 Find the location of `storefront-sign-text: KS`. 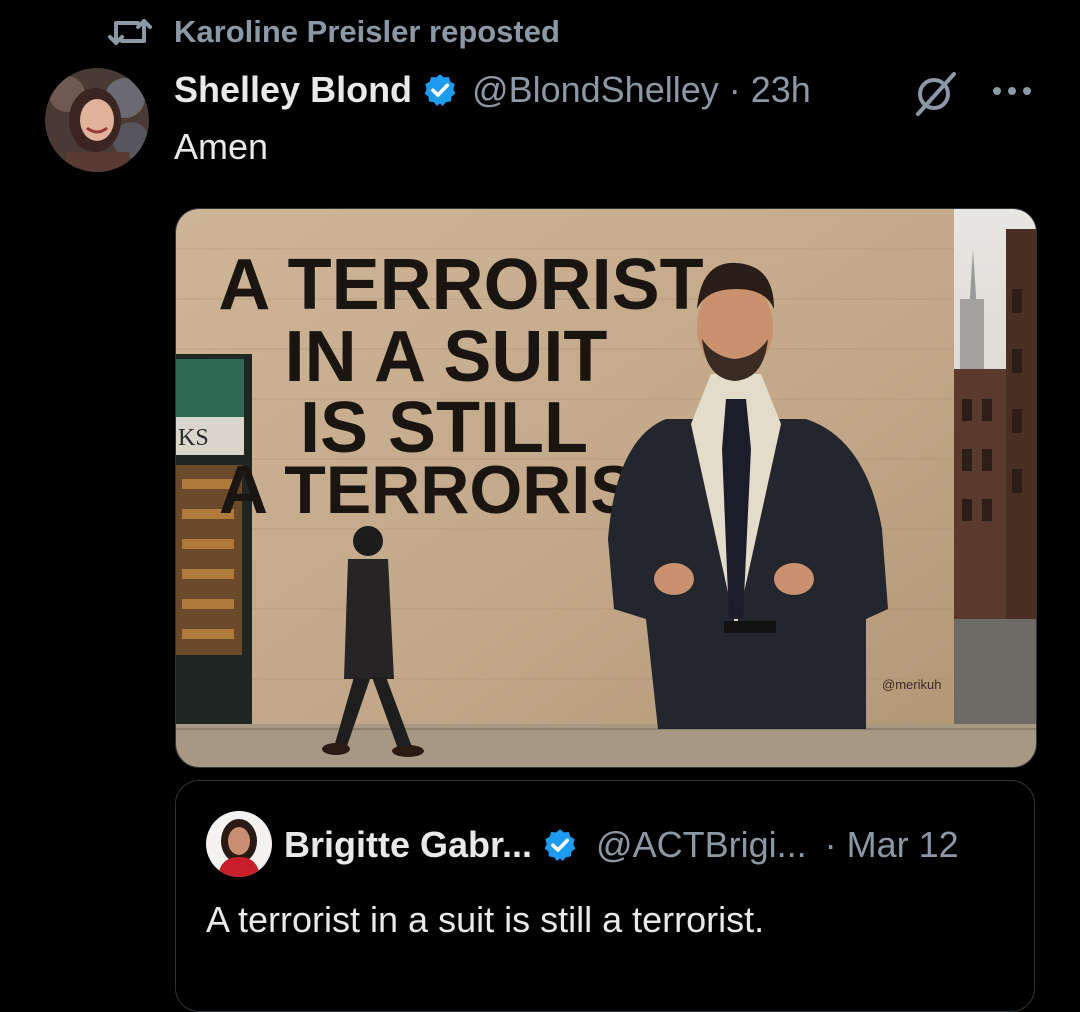

storefront-sign-text: KS is located at coordinates (193, 438).